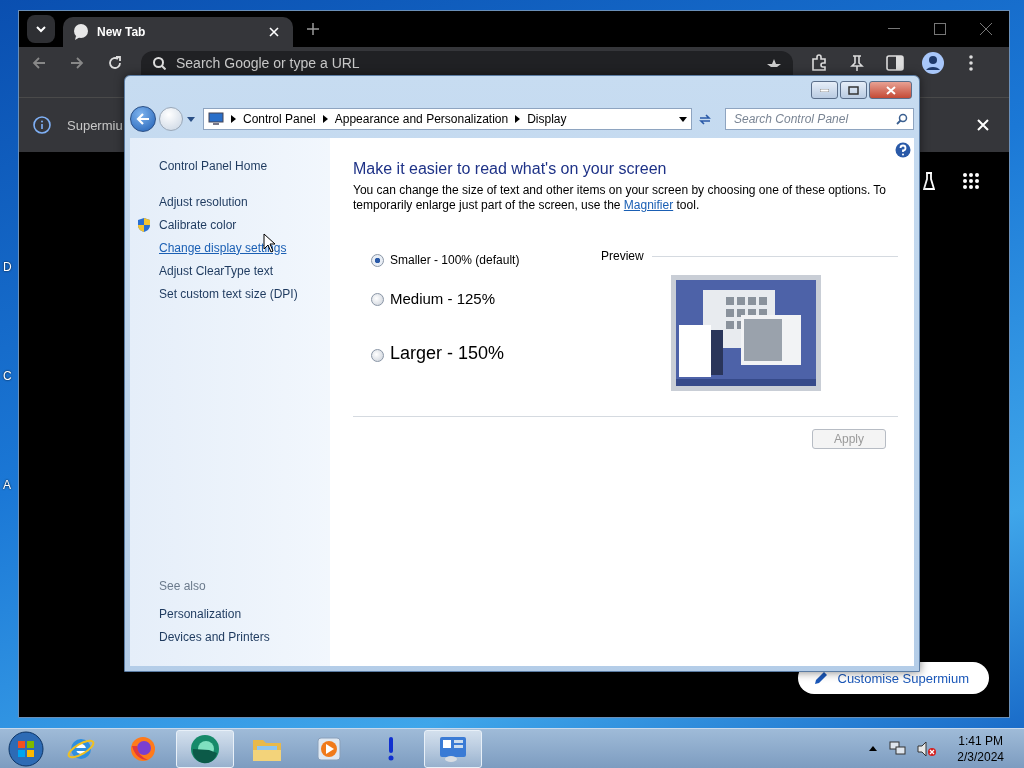 This screenshot has width=1024, height=768. I want to click on close-button, so click(890, 90).